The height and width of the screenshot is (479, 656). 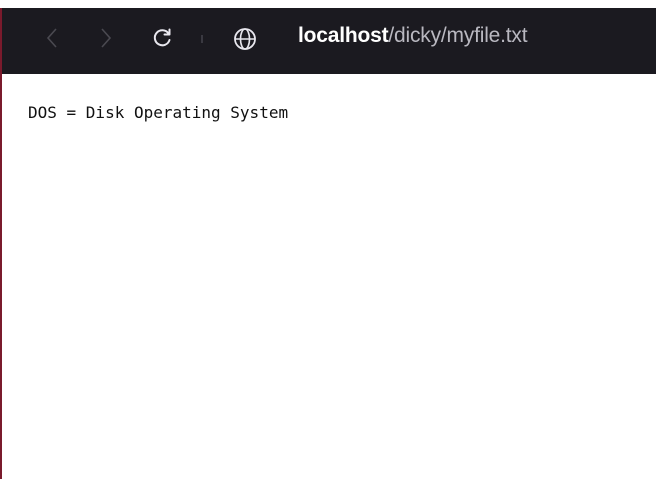 I want to click on chevron-left-icon, so click(x=51, y=38).